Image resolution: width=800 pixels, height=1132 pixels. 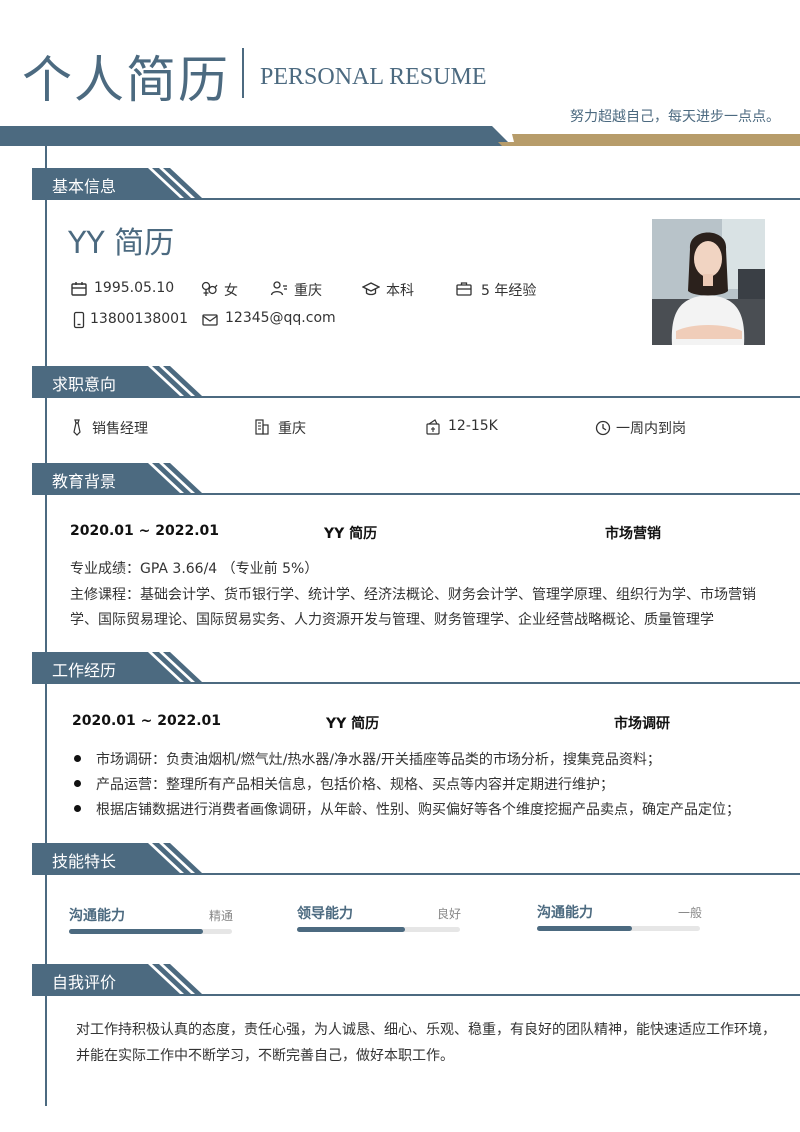 I want to click on work-company: YY 简历, so click(x=353, y=724).